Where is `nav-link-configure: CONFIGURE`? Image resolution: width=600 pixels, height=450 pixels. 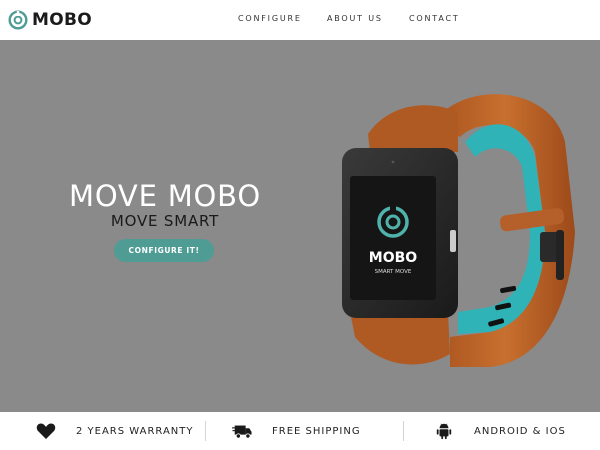
nav-link-configure: CONFIGURE is located at coordinates (270, 18).